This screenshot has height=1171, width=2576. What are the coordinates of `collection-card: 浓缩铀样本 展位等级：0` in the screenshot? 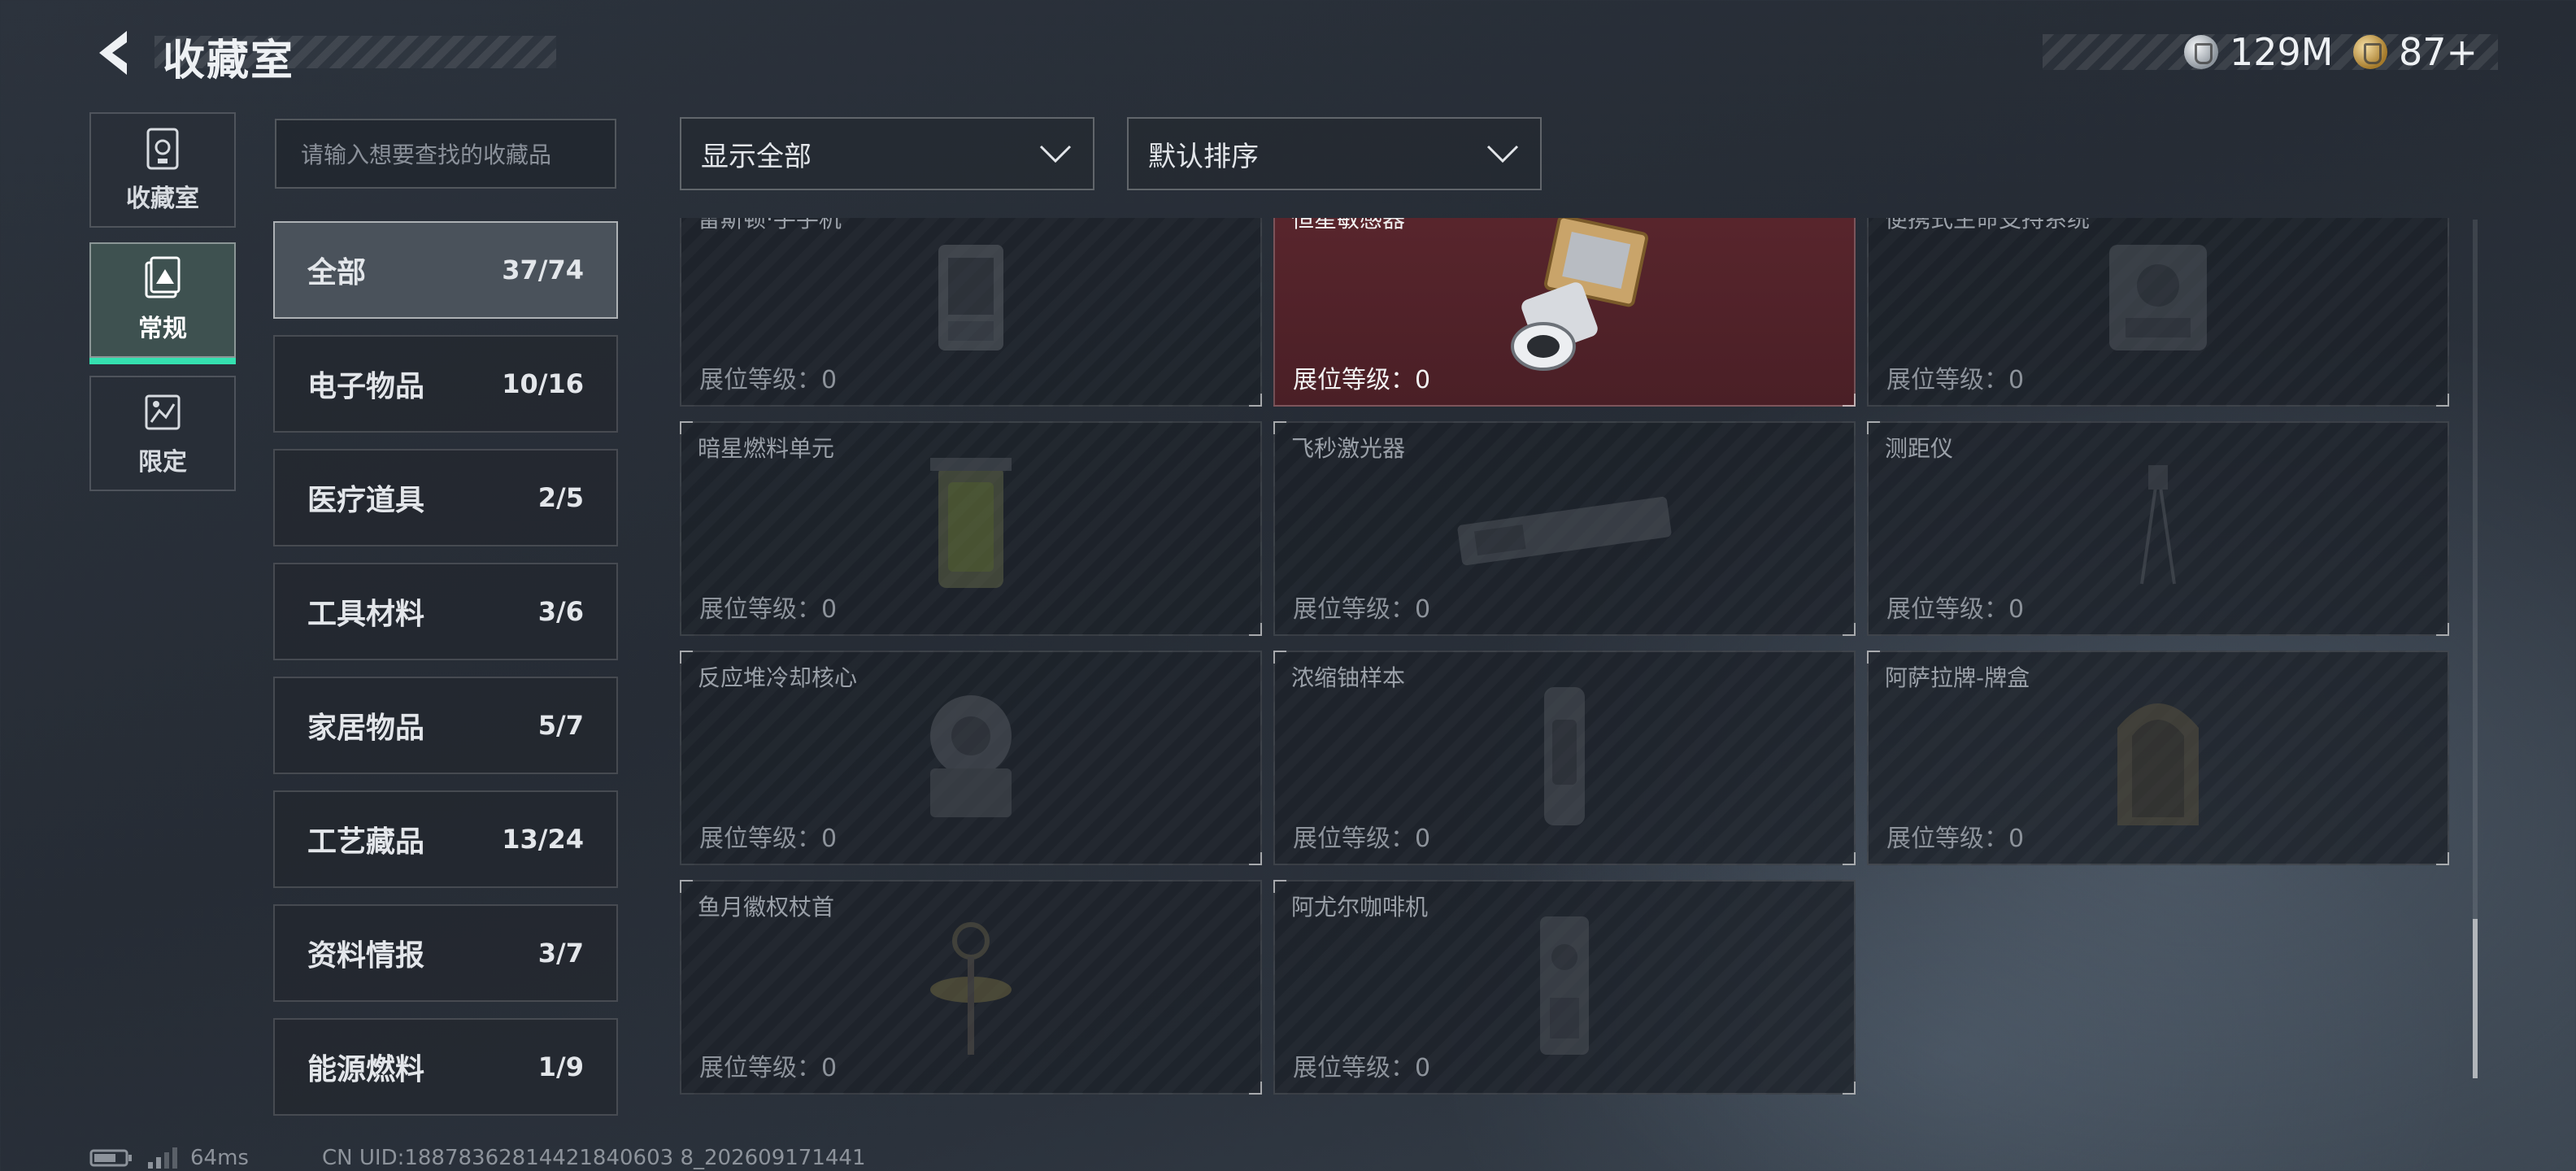 It's located at (1565, 758).